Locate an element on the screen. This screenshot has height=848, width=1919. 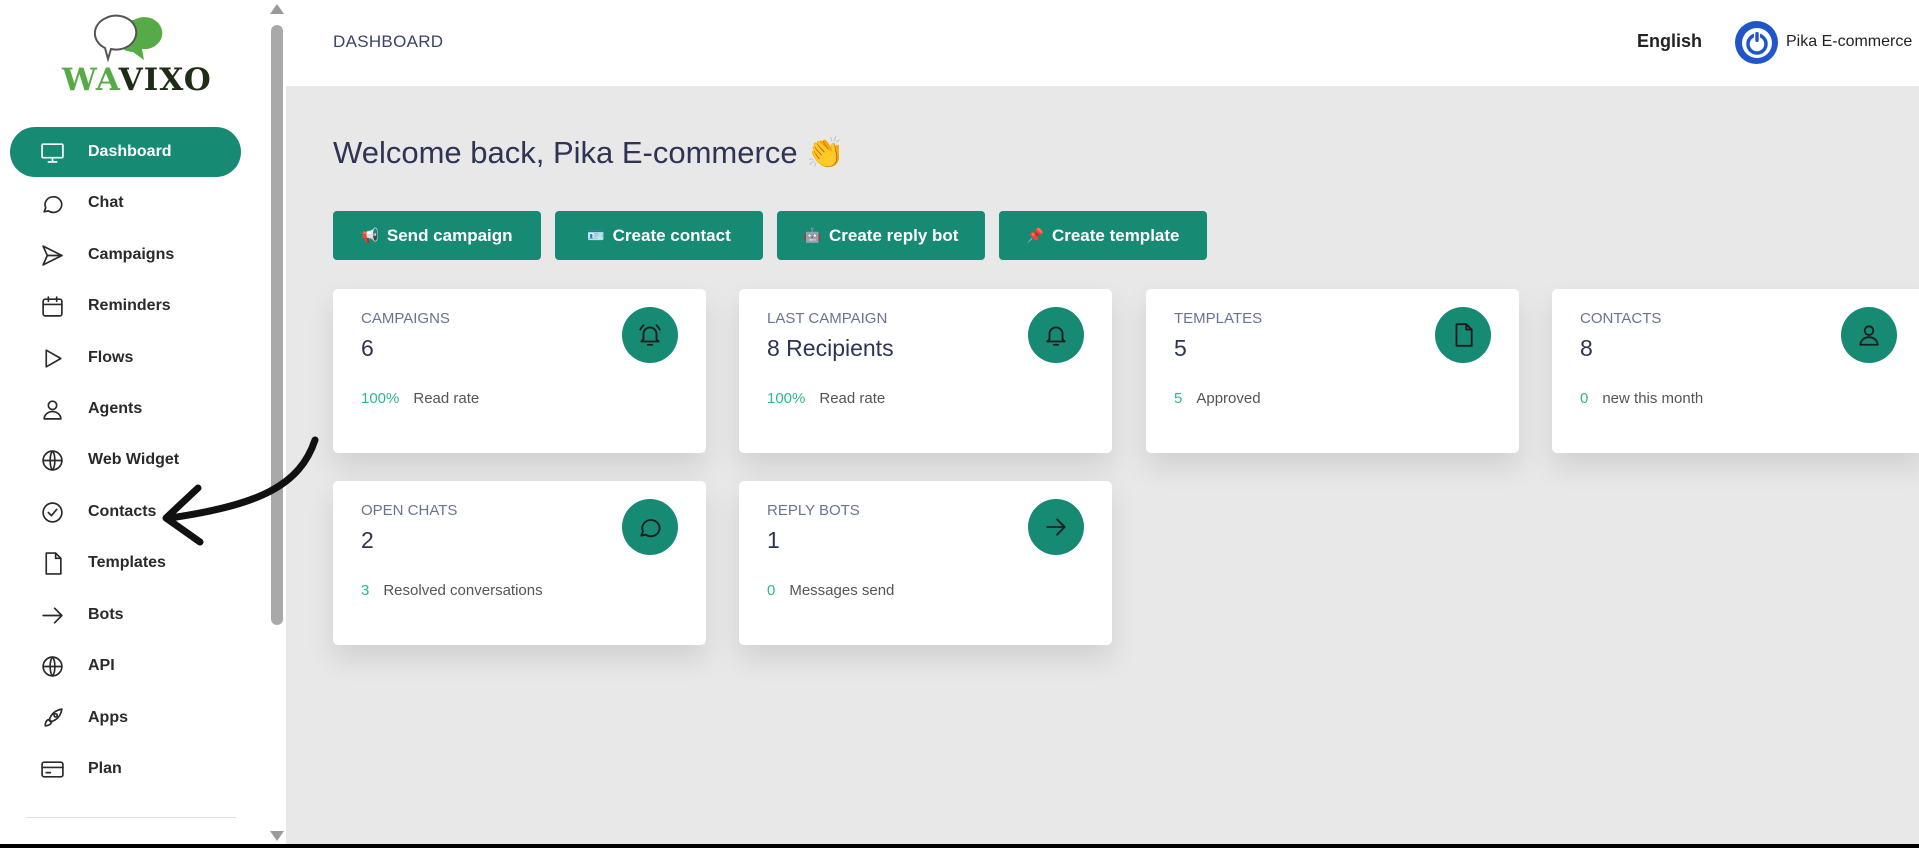
logo-wa: WA is located at coordinates (90, 80).